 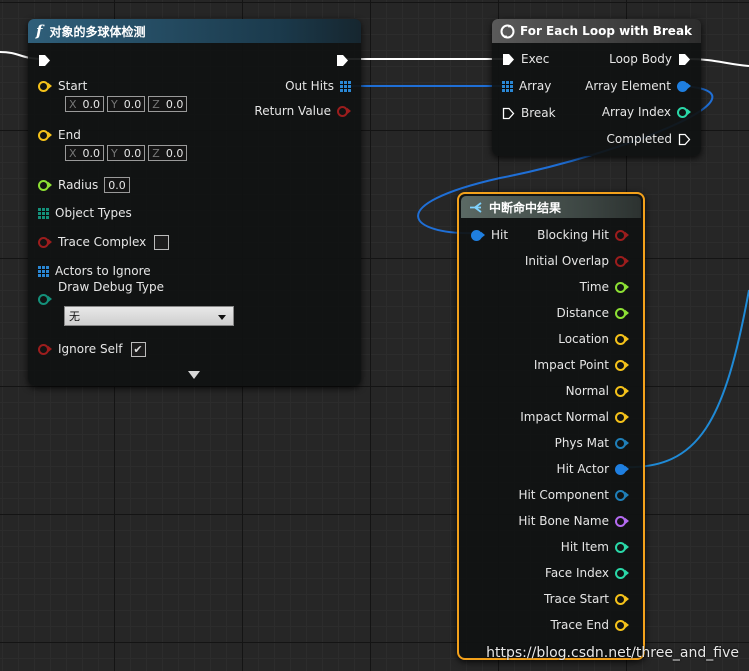 I want to click on start-z-field: Z 0.0, so click(x=168, y=104).